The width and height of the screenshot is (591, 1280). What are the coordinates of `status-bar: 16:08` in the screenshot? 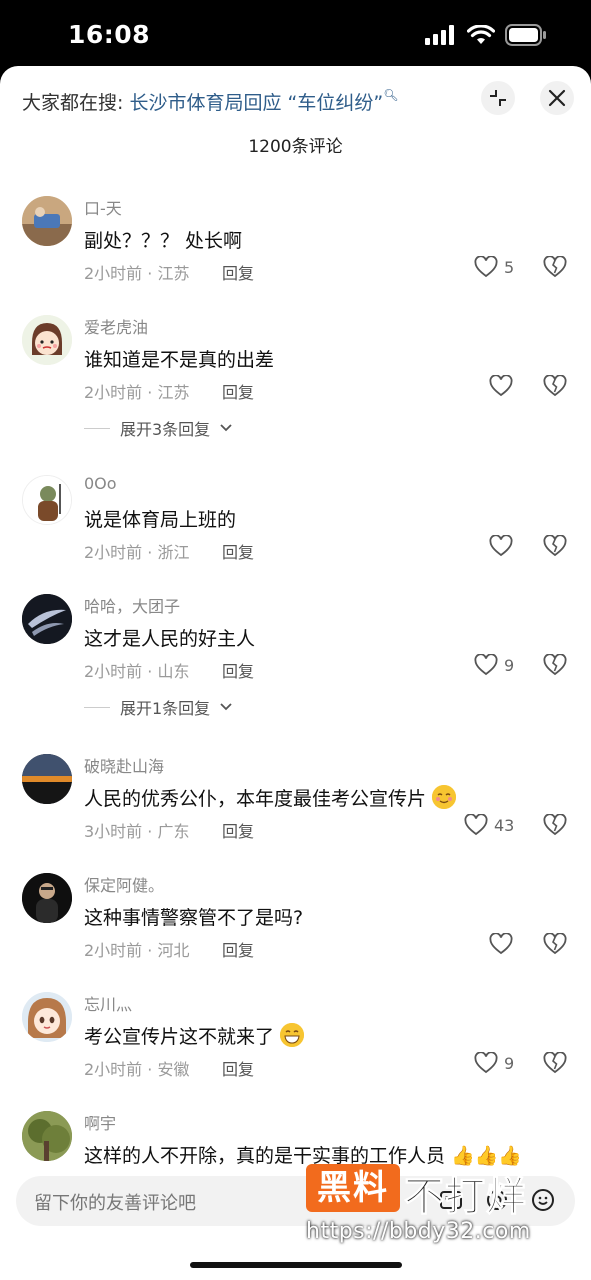 It's located at (295, 35).